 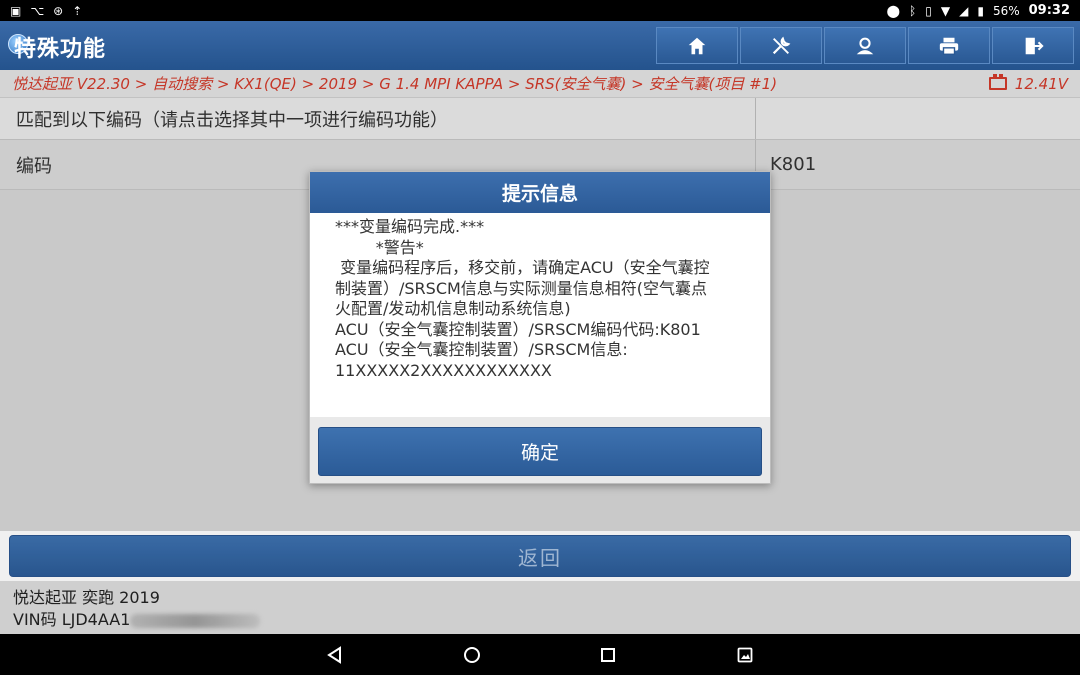 I want to click on print-button, so click(x=949, y=45).